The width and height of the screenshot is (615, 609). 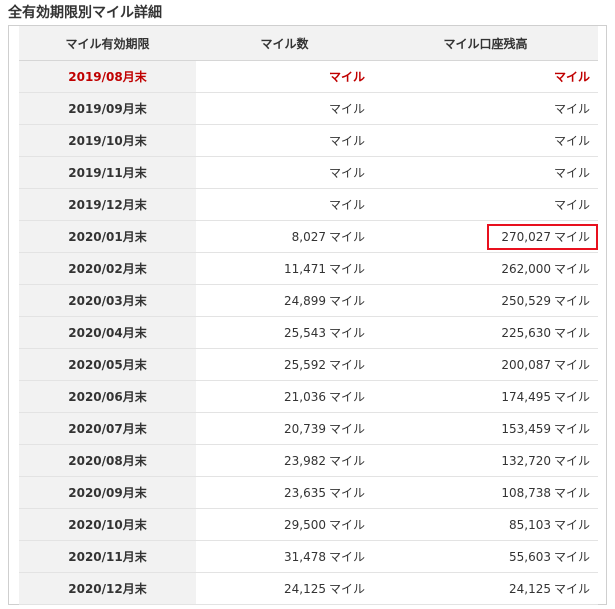 What do you see at coordinates (107, 43) in the screenshot?
I see `header-expiry-date: マイル有効期限` at bounding box center [107, 43].